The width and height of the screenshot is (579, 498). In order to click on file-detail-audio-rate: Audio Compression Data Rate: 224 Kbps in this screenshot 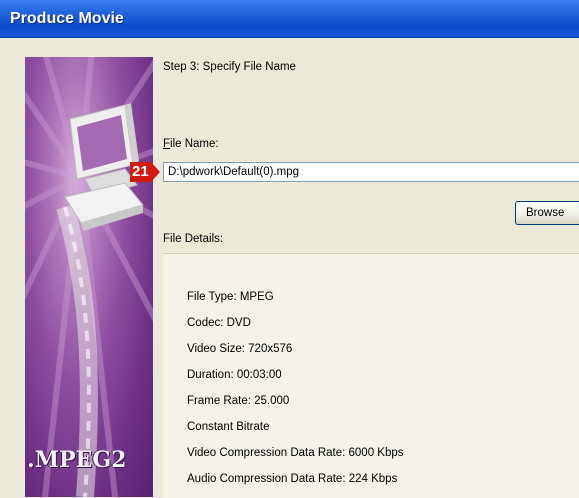, I will do `click(292, 479)`.